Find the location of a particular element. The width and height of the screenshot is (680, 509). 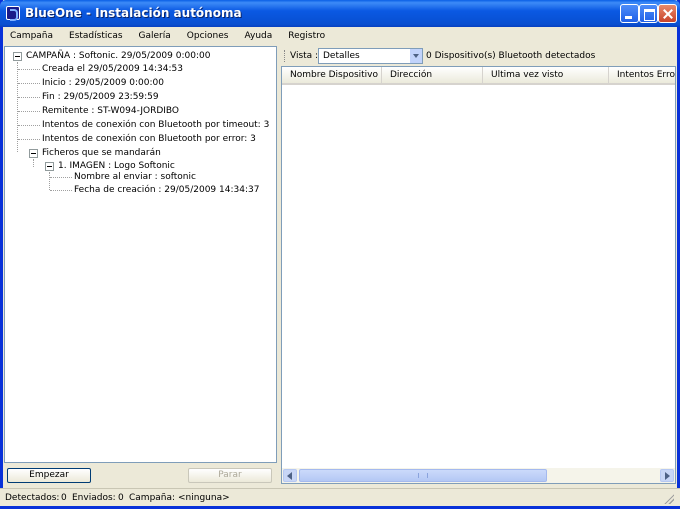

collapse-image-icon is located at coordinates (49, 166).